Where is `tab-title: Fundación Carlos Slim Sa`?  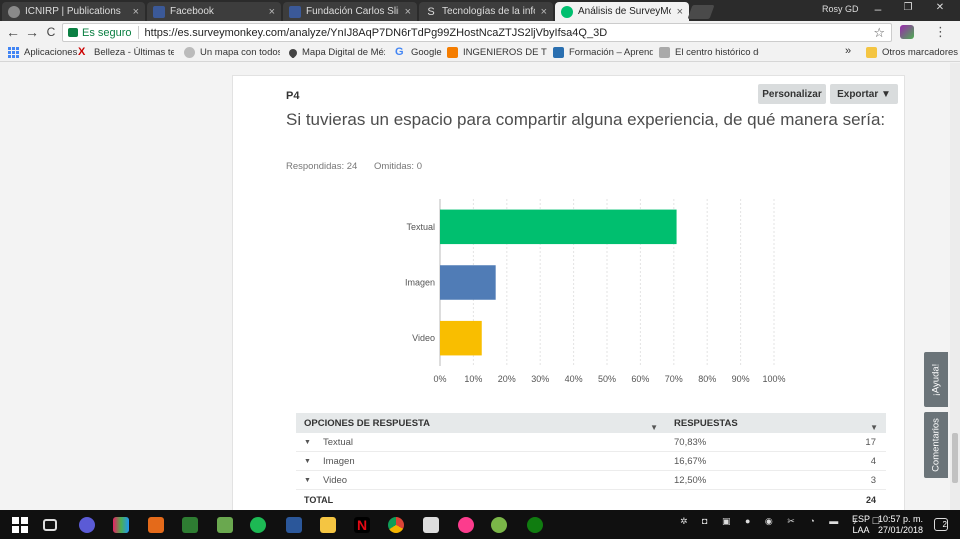
tab-title: Fundación Carlos Slim Sa is located at coordinates (352, 11).